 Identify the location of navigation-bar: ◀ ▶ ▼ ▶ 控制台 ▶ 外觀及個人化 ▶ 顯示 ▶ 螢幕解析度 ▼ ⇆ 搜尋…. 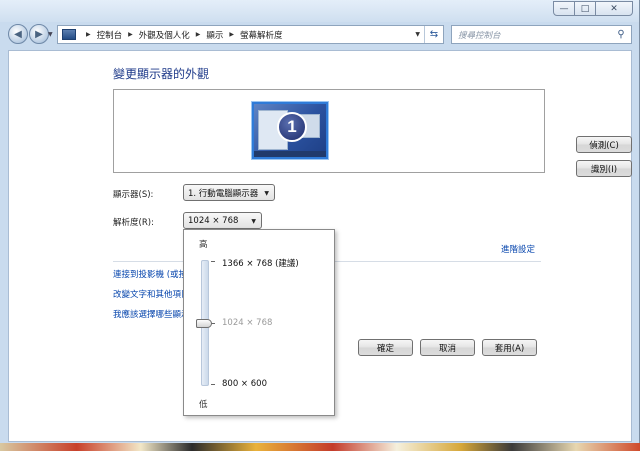
(319, 35).